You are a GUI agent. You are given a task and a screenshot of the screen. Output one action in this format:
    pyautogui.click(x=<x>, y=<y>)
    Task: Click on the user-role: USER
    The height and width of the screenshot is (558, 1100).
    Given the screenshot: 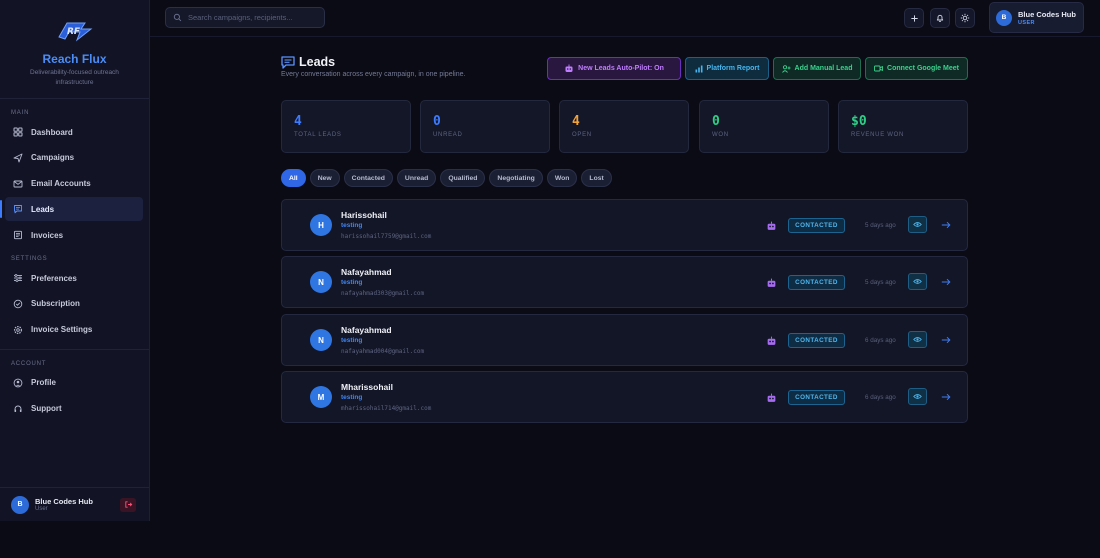 What is the action you would take?
    pyautogui.click(x=1026, y=22)
    